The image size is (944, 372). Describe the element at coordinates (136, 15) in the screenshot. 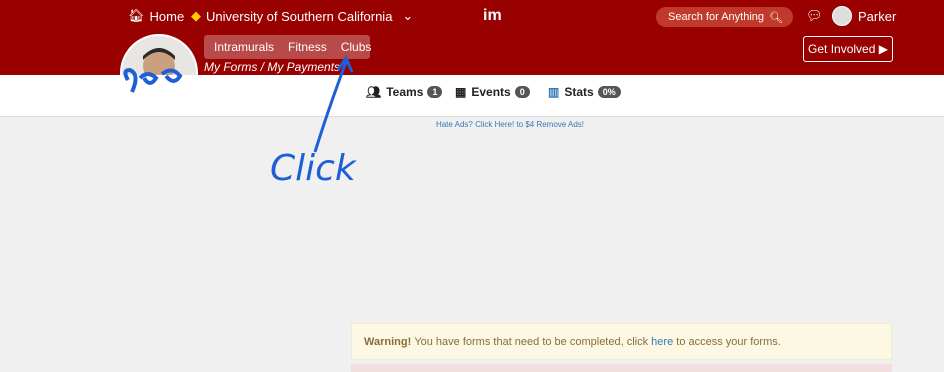

I see `home-icon: 🏠︎` at that location.